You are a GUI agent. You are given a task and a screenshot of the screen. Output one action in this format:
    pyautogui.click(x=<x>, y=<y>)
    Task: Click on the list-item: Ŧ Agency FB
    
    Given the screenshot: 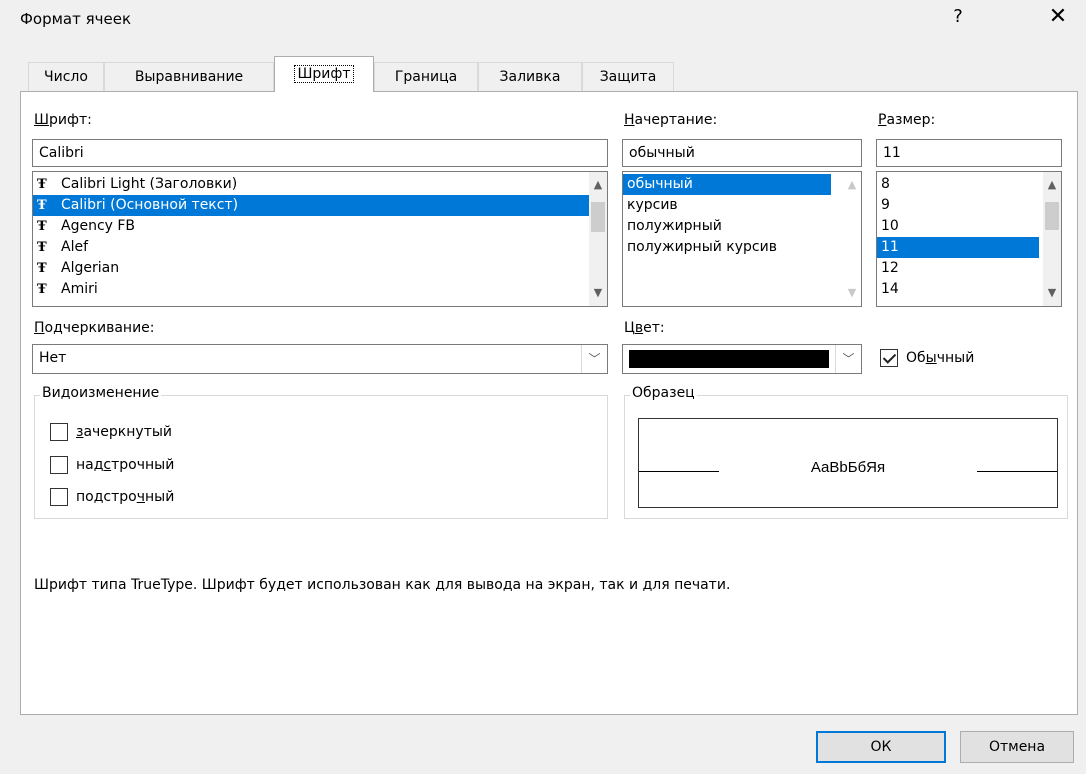 What is the action you would take?
    pyautogui.click(x=311, y=226)
    